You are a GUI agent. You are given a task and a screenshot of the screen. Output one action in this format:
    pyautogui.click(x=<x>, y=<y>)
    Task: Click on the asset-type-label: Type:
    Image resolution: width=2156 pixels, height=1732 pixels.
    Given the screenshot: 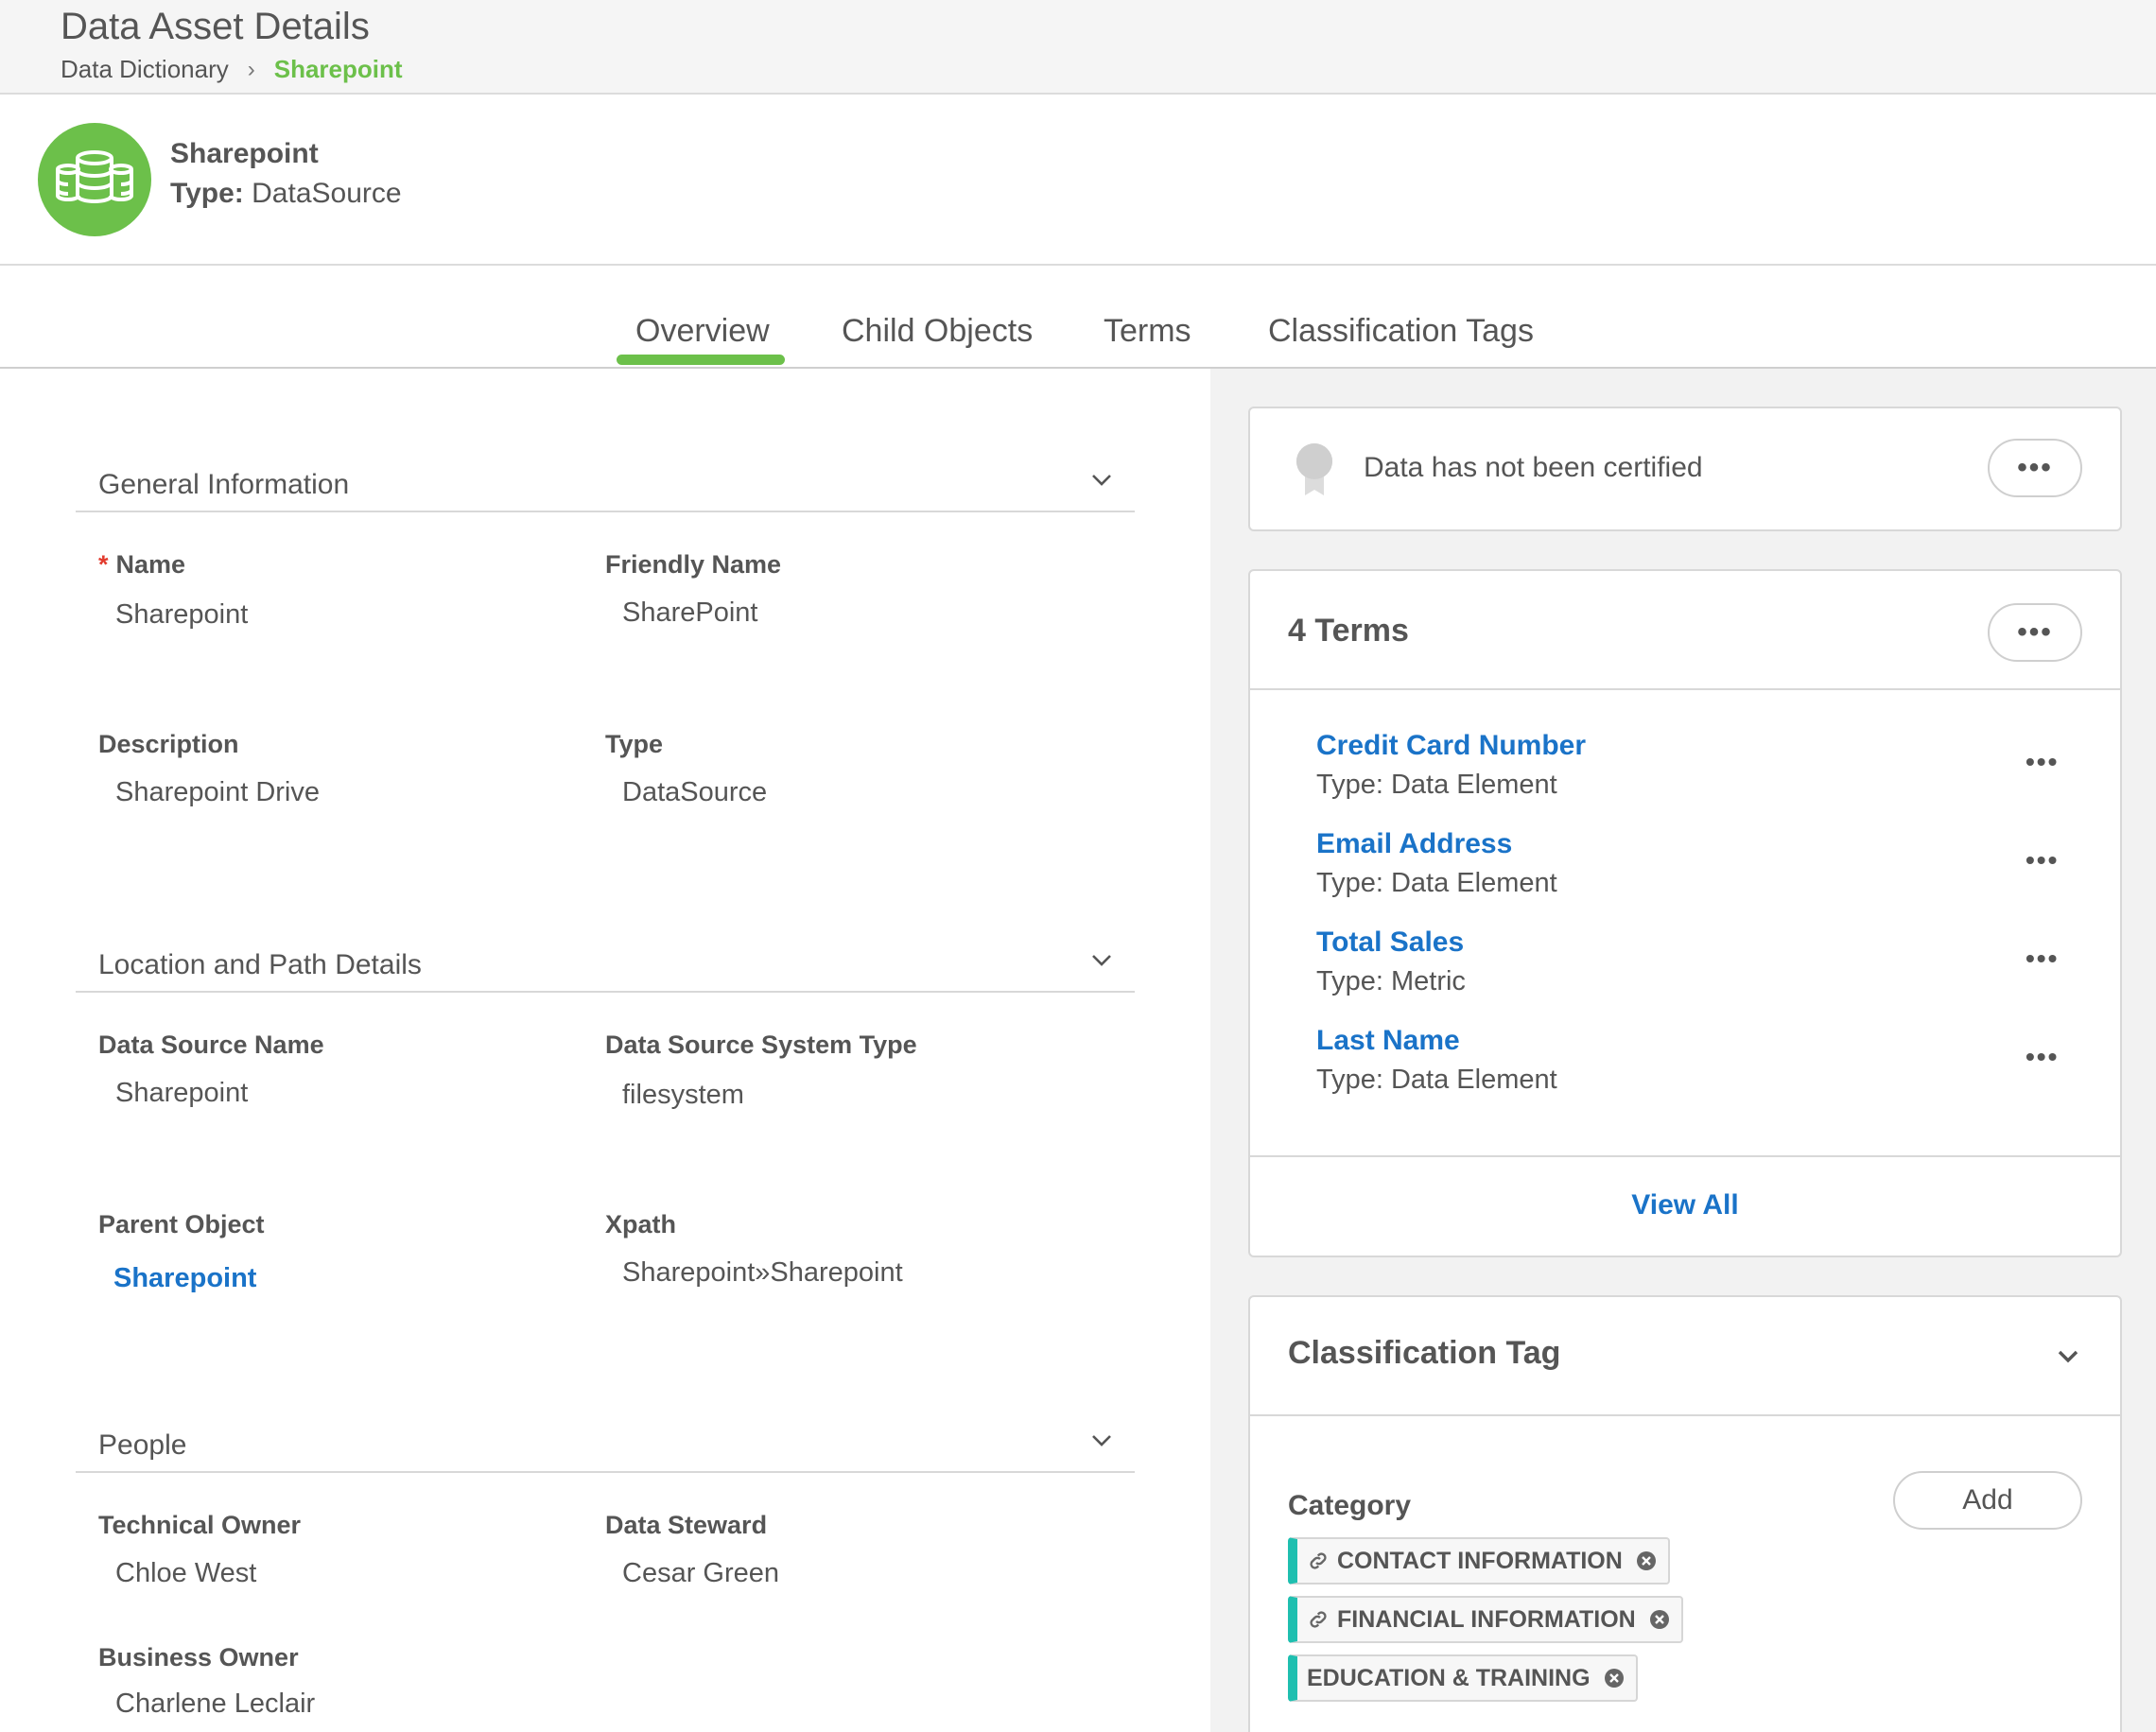 What is the action you would take?
    pyautogui.click(x=207, y=193)
    